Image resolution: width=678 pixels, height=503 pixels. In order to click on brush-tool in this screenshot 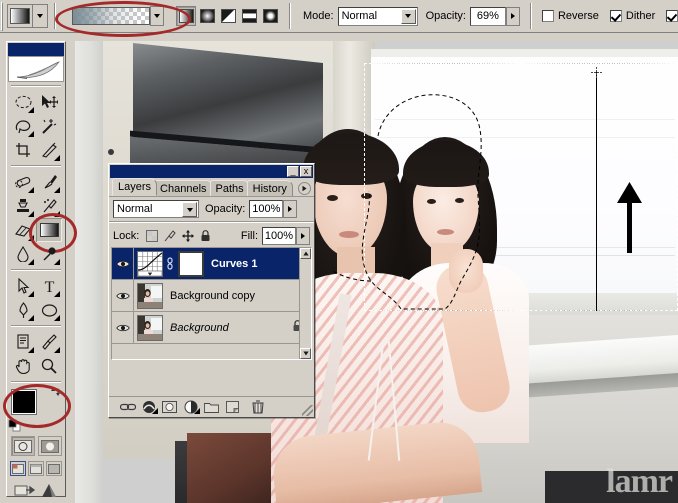, I will do `click(49, 182)`.